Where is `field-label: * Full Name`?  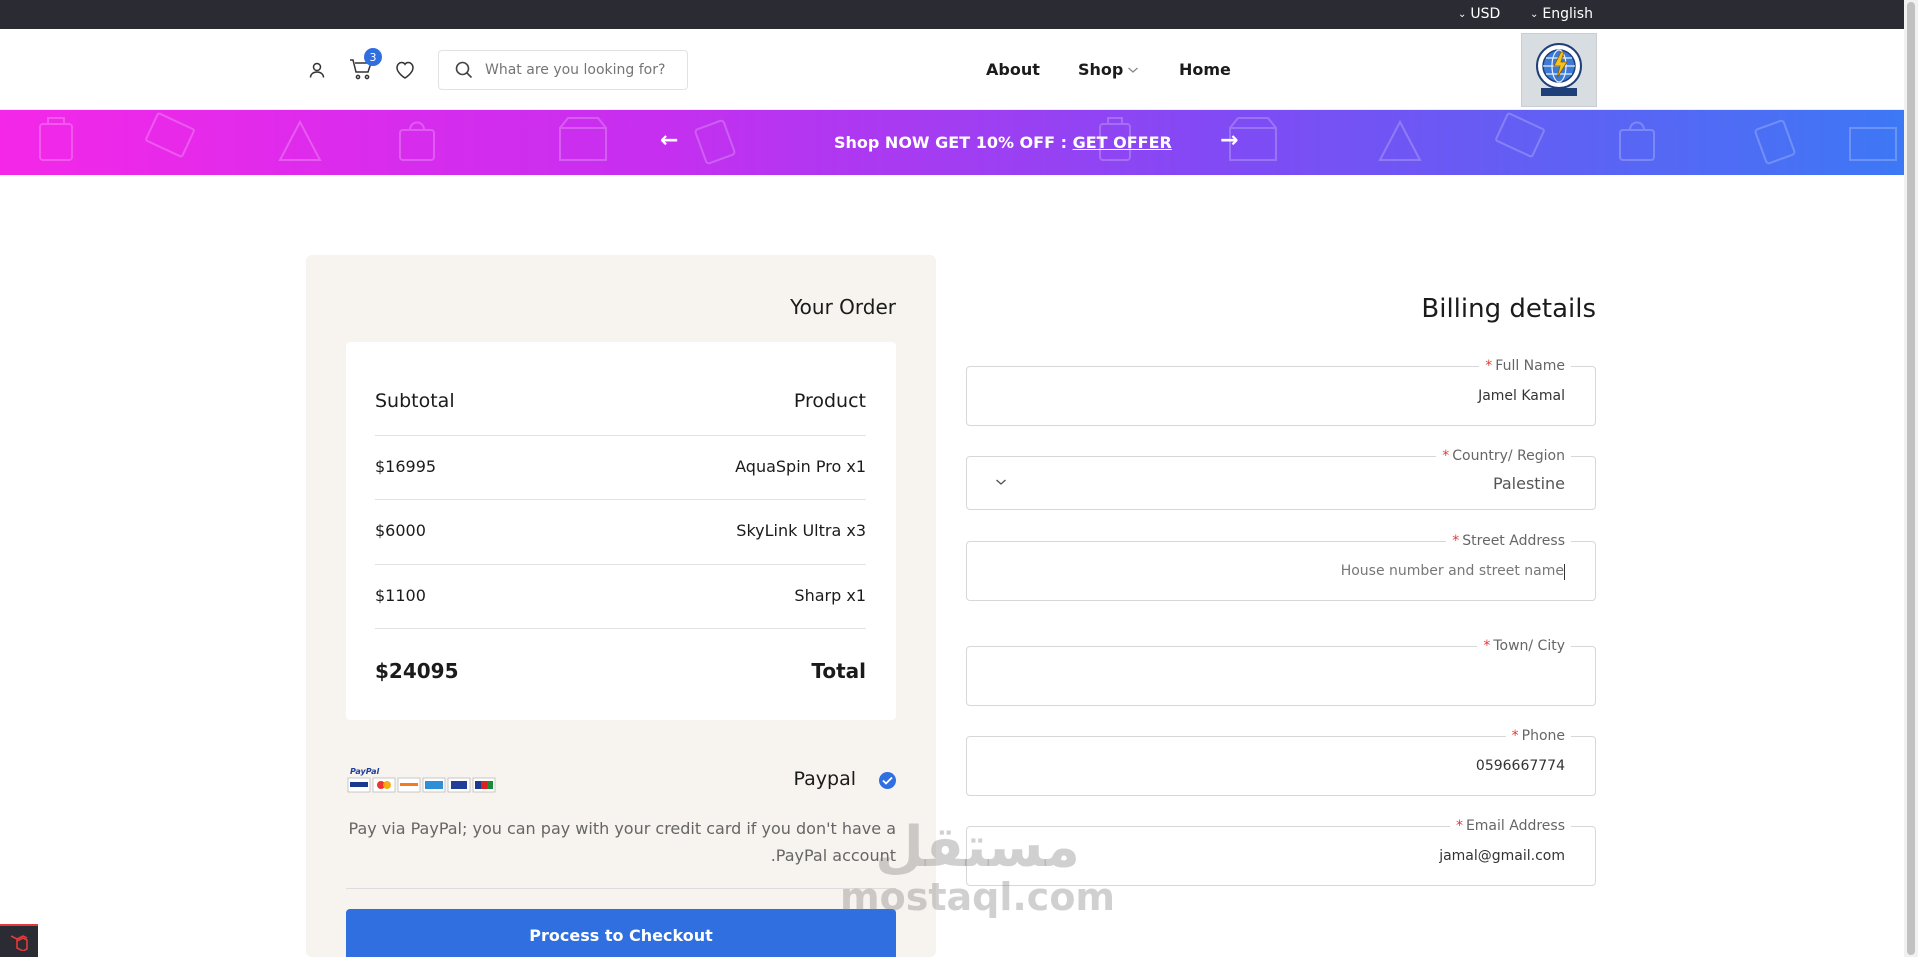 field-label: * Full Name is located at coordinates (1525, 366).